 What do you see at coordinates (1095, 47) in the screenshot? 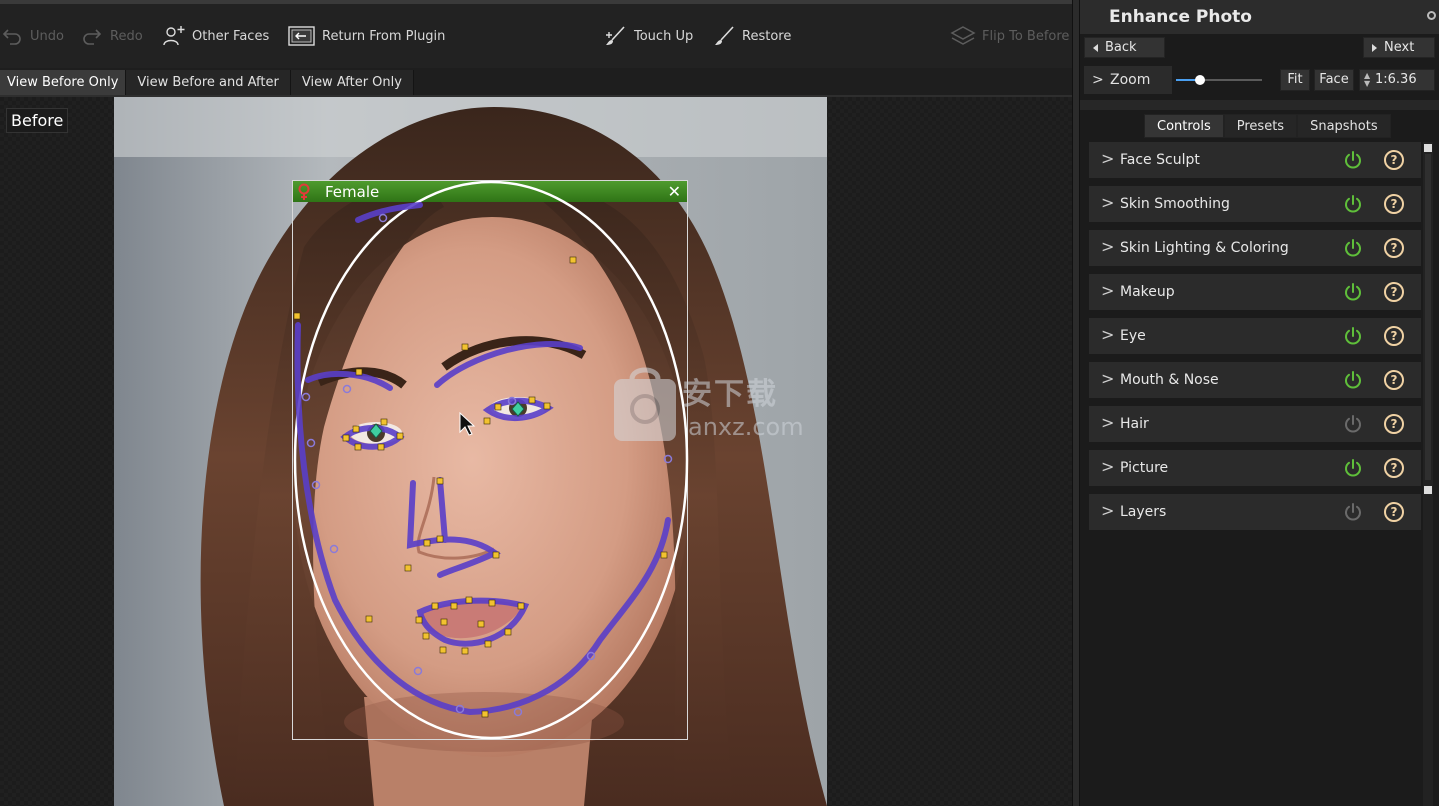
I see `back-arrow-icon` at bounding box center [1095, 47].